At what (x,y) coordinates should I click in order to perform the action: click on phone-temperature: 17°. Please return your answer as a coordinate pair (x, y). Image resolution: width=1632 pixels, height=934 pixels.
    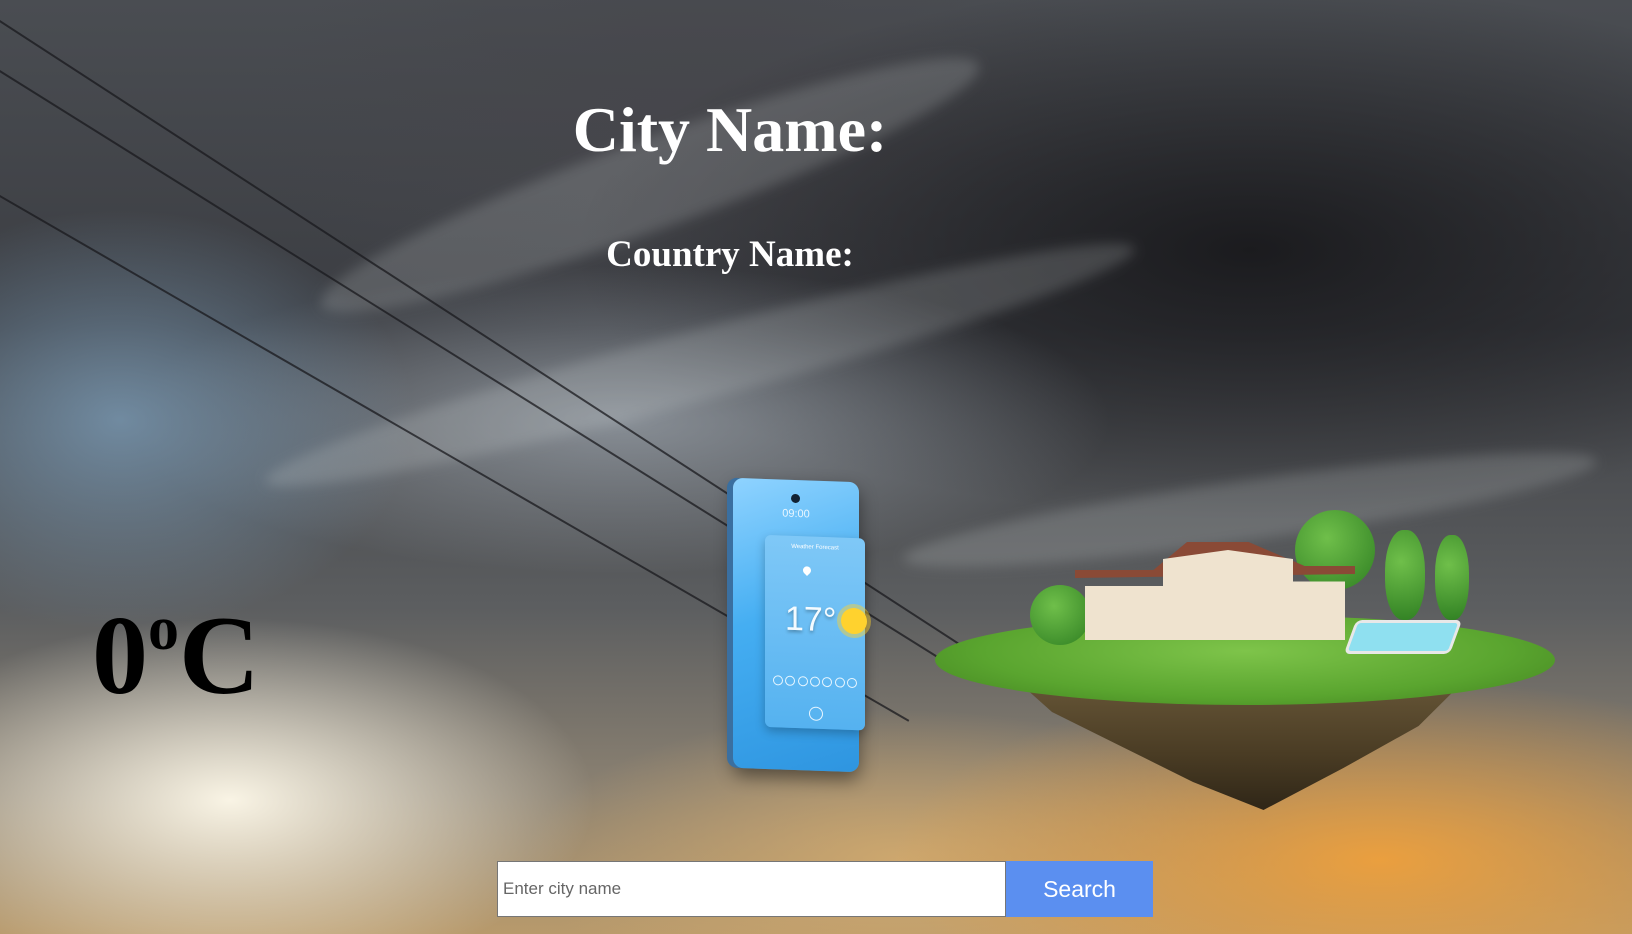
    Looking at the image, I should click on (811, 619).